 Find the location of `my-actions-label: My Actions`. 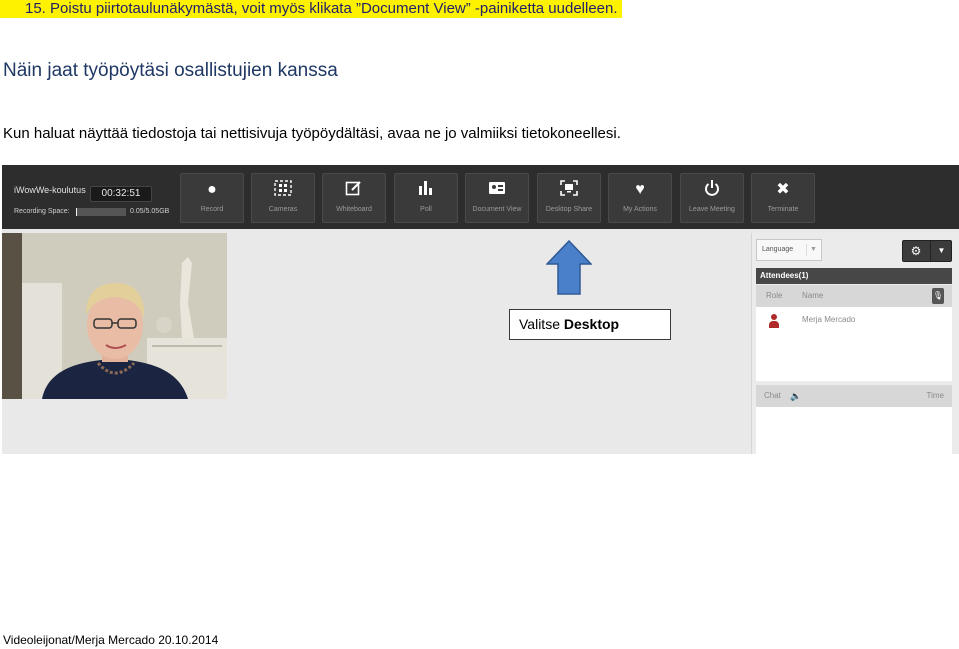

my-actions-label: My Actions is located at coordinates (640, 209).